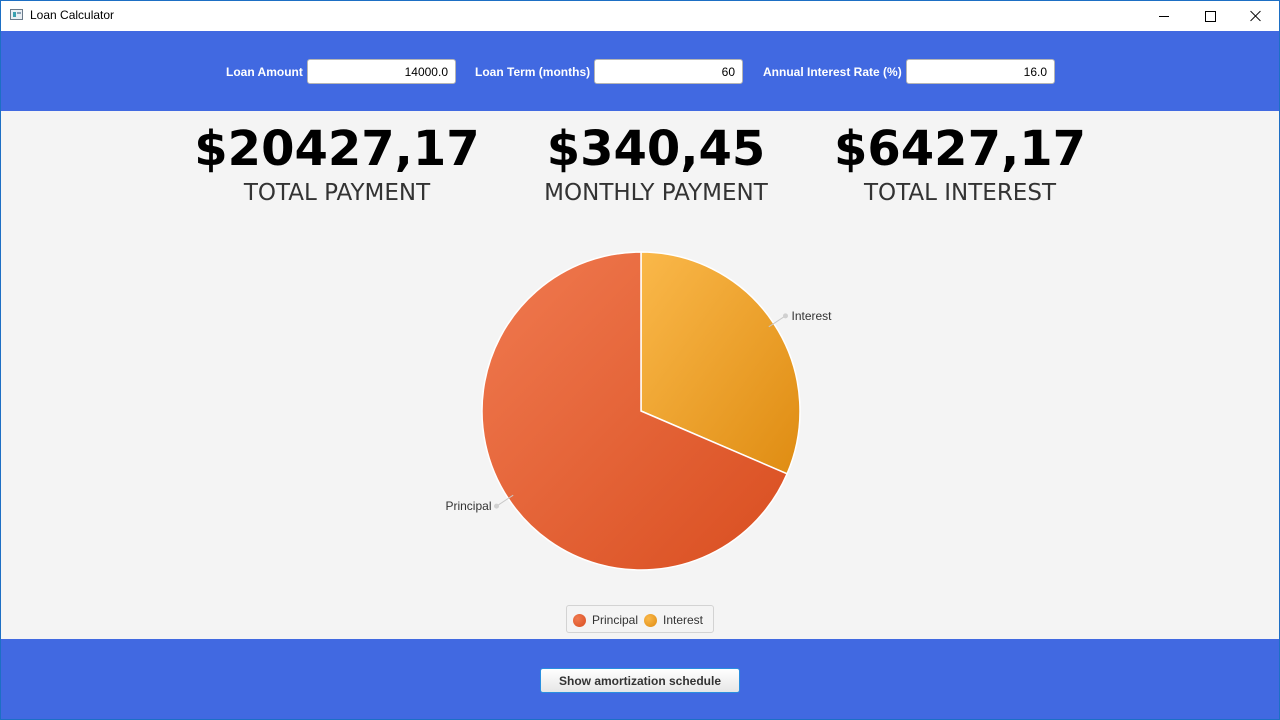 The image size is (1280, 720). I want to click on legend-item-interest: Interest, so click(673, 620).